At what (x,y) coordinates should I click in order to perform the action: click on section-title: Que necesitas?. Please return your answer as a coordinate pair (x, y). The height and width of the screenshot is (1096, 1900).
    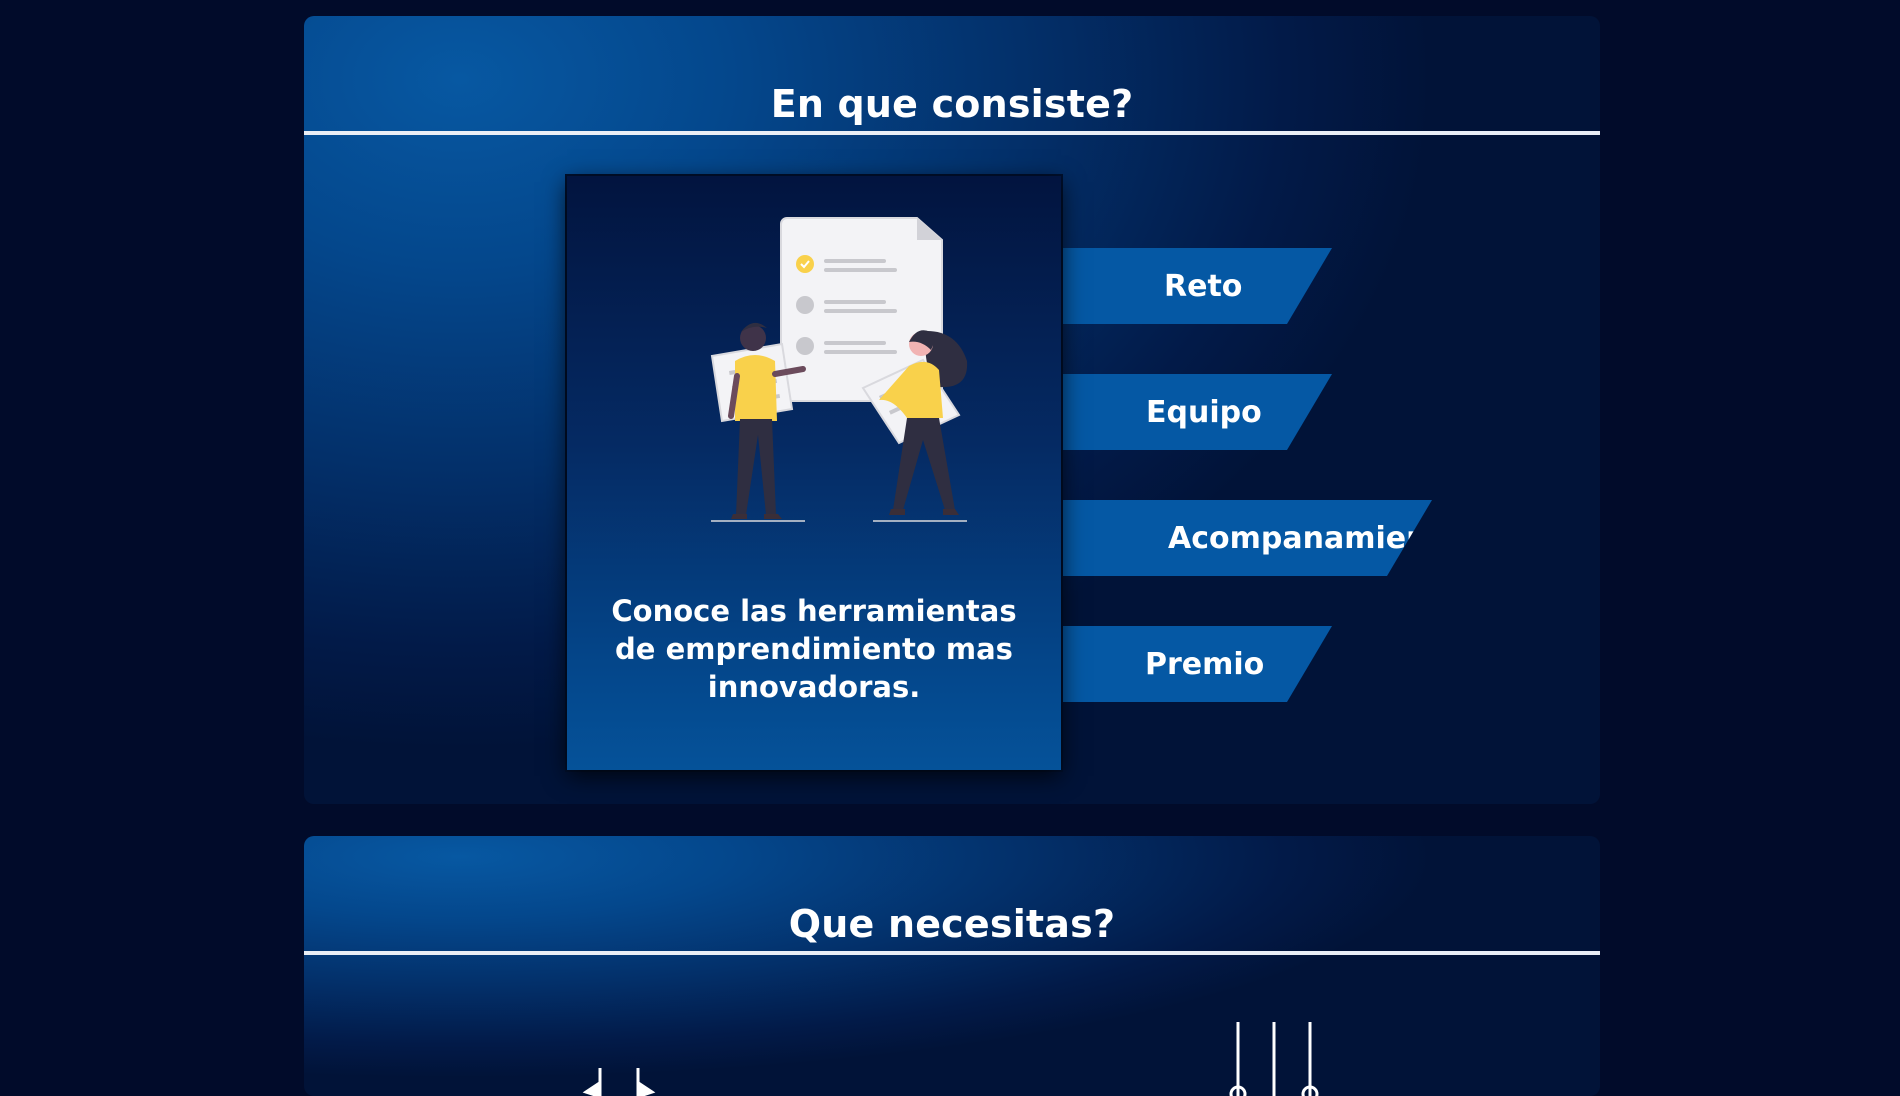
    Looking at the image, I should click on (952, 923).